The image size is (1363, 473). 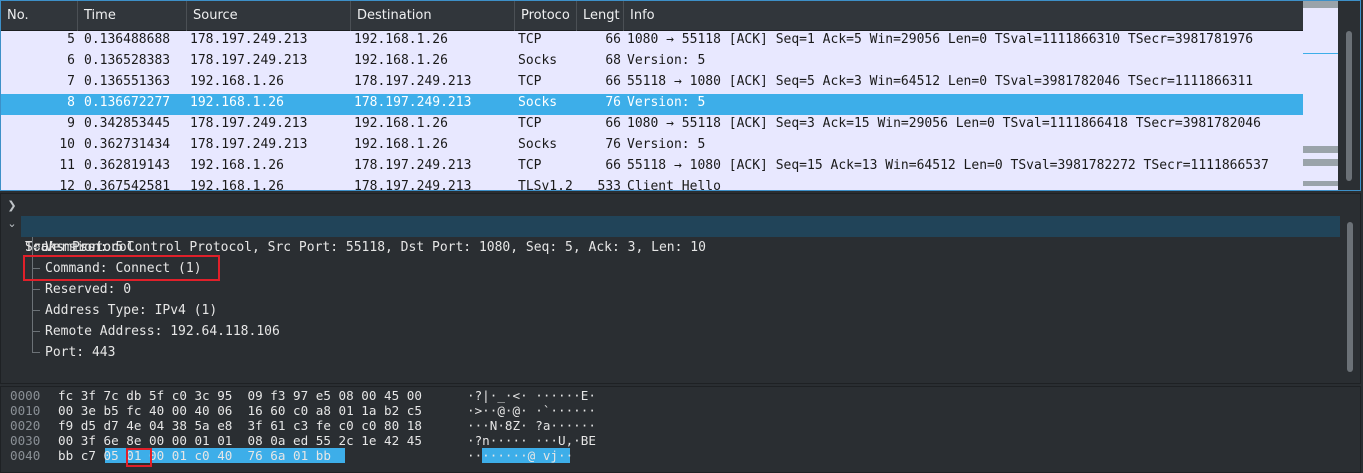 What do you see at coordinates (88, 289) in the screenshot?
I see `tree-field-reserved: Reserved: 0` at bounding box center [88, 289].